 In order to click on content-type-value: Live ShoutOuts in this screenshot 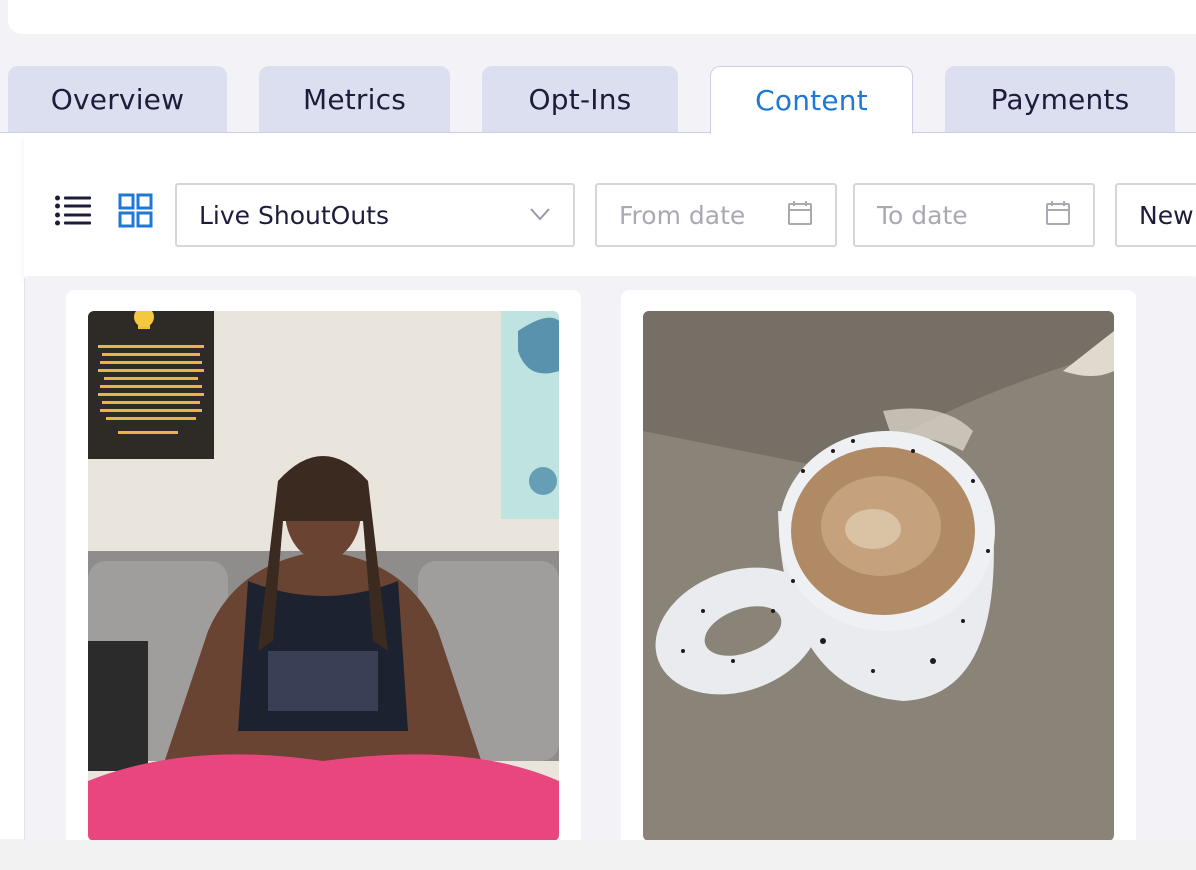, I will do `click(294, 215)`.